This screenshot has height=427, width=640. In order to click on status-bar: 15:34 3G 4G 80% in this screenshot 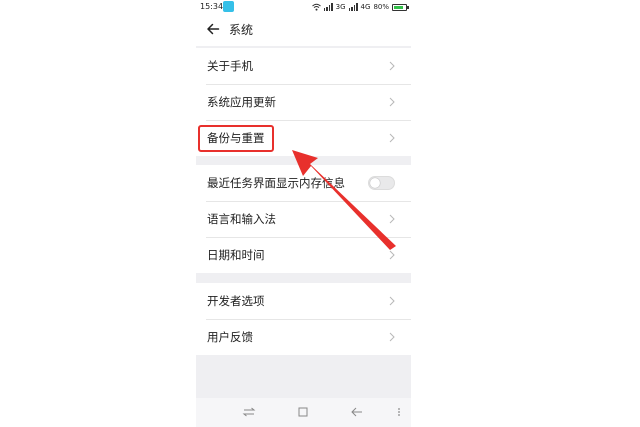, I will do `click(303, 7)`.